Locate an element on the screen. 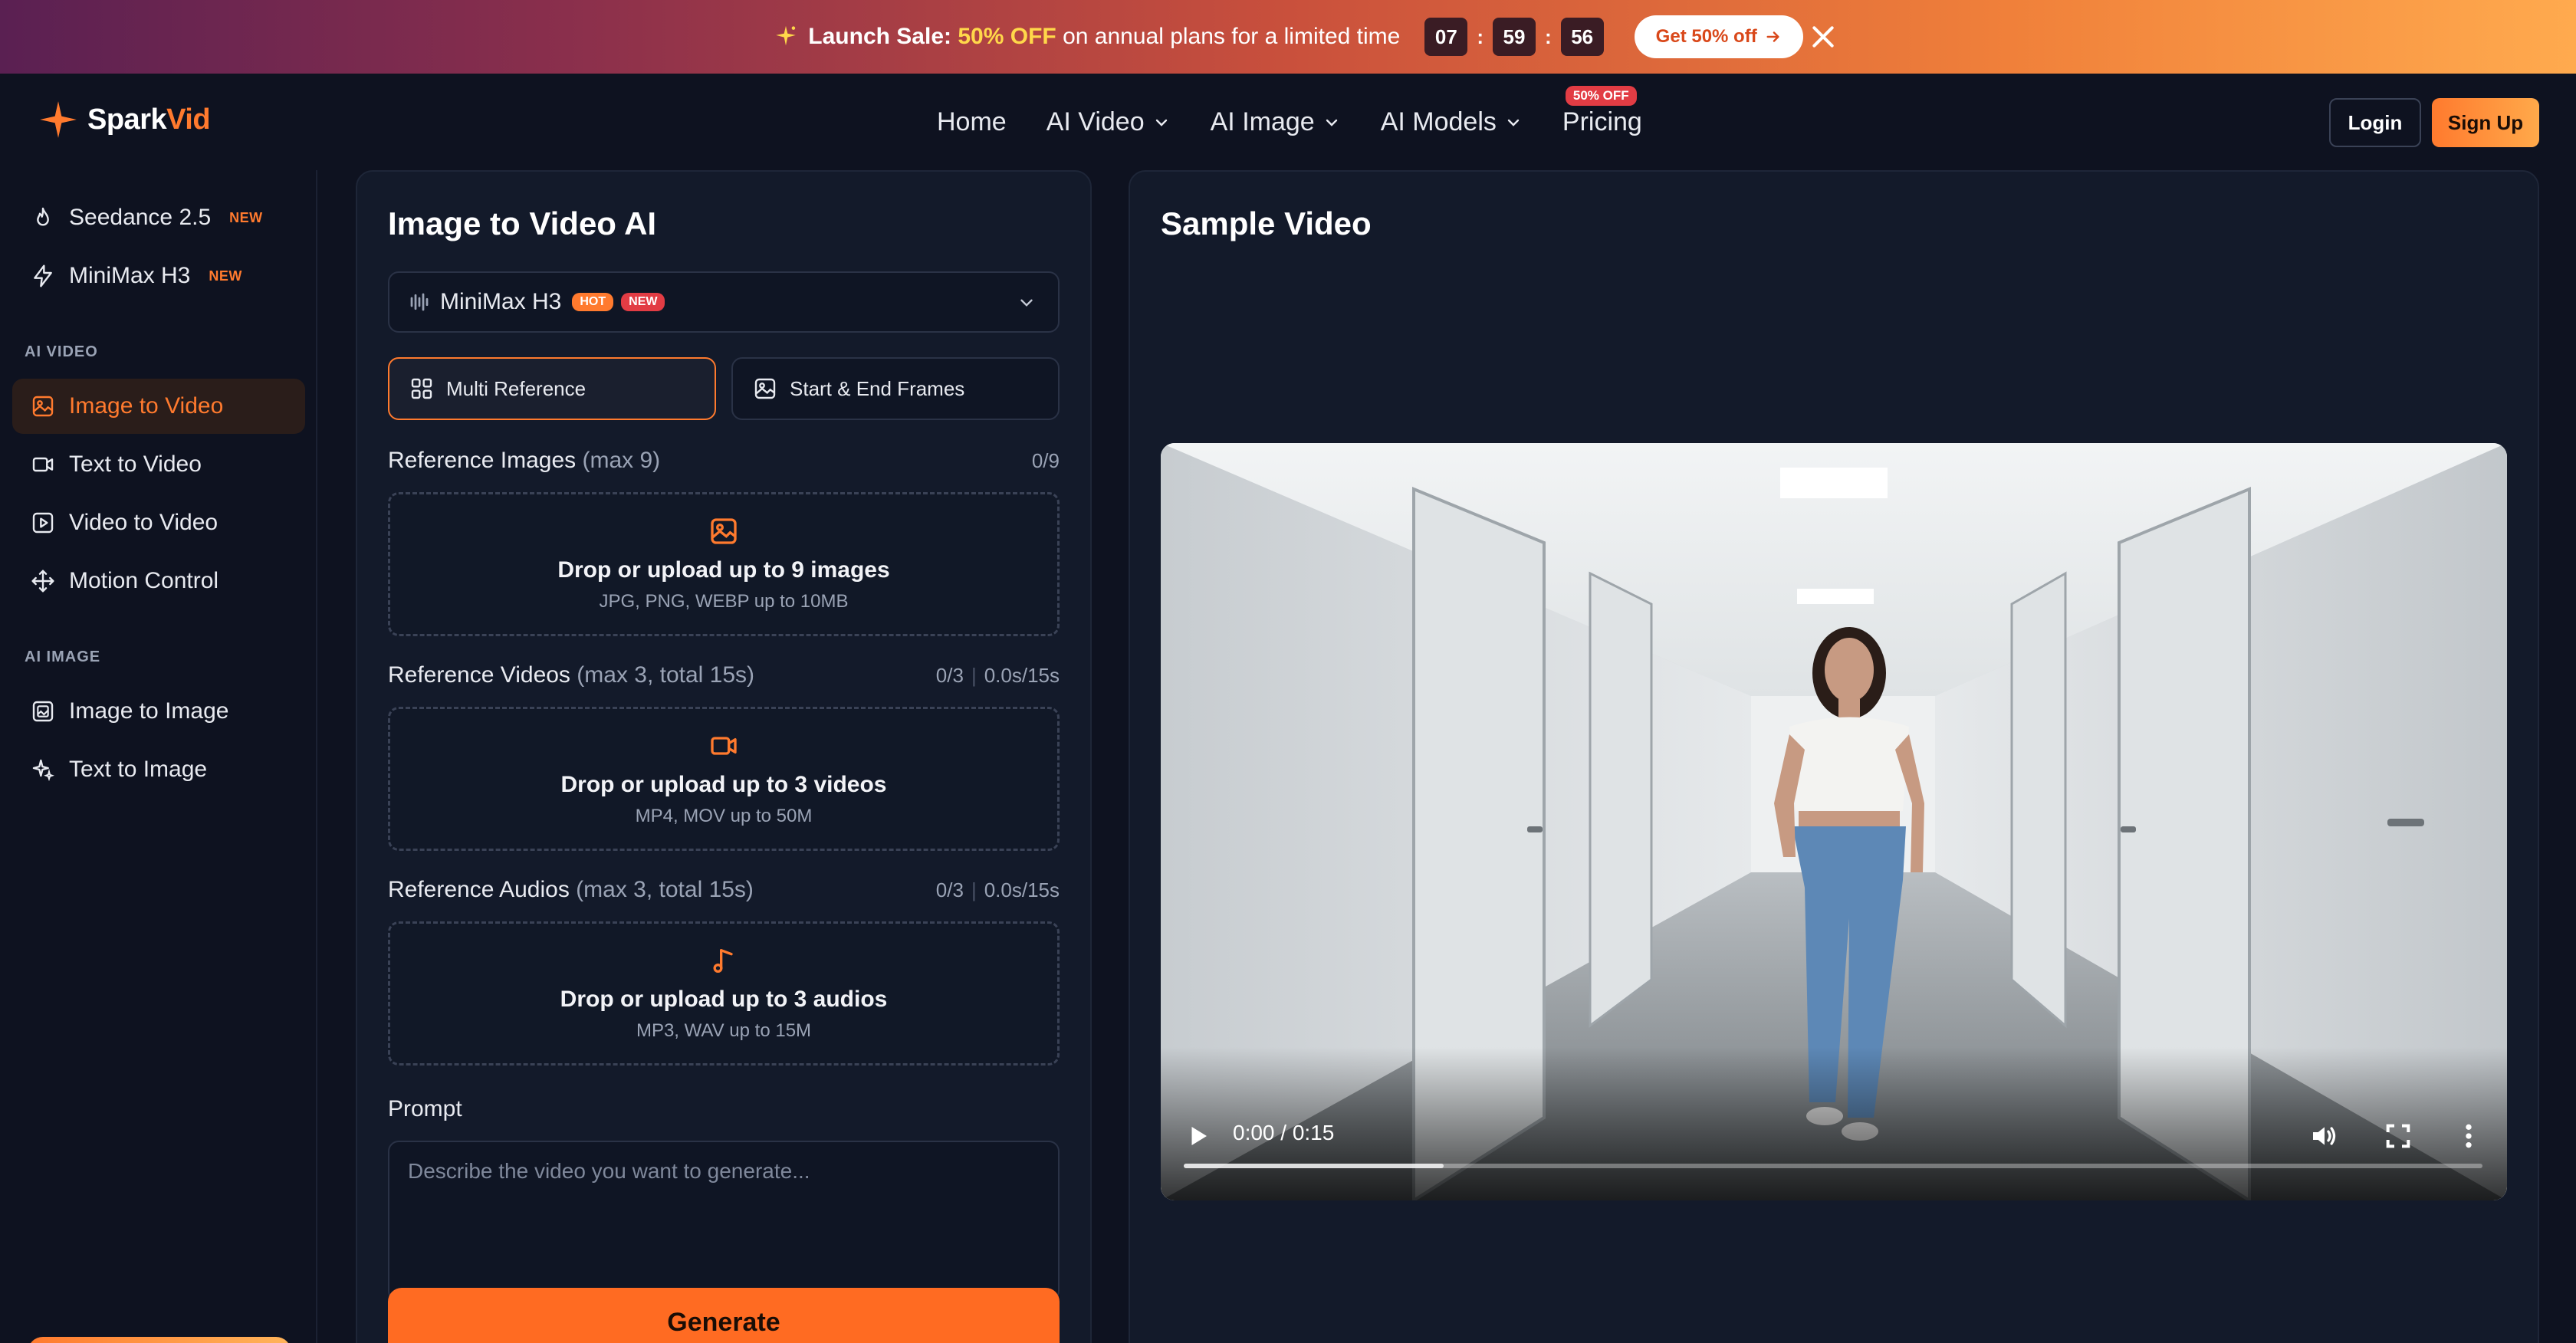  brand-name: SparkVid is located at coordinates (149, 120).